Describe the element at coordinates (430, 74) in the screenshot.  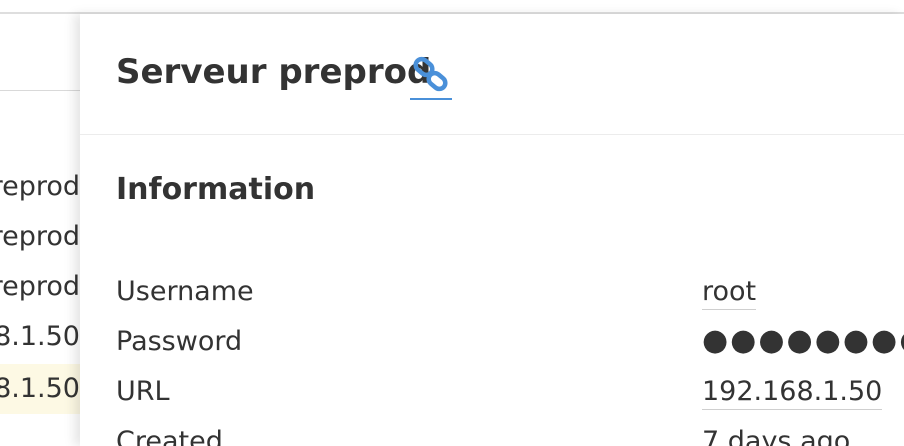
I see `chain-link-icon` at that location.